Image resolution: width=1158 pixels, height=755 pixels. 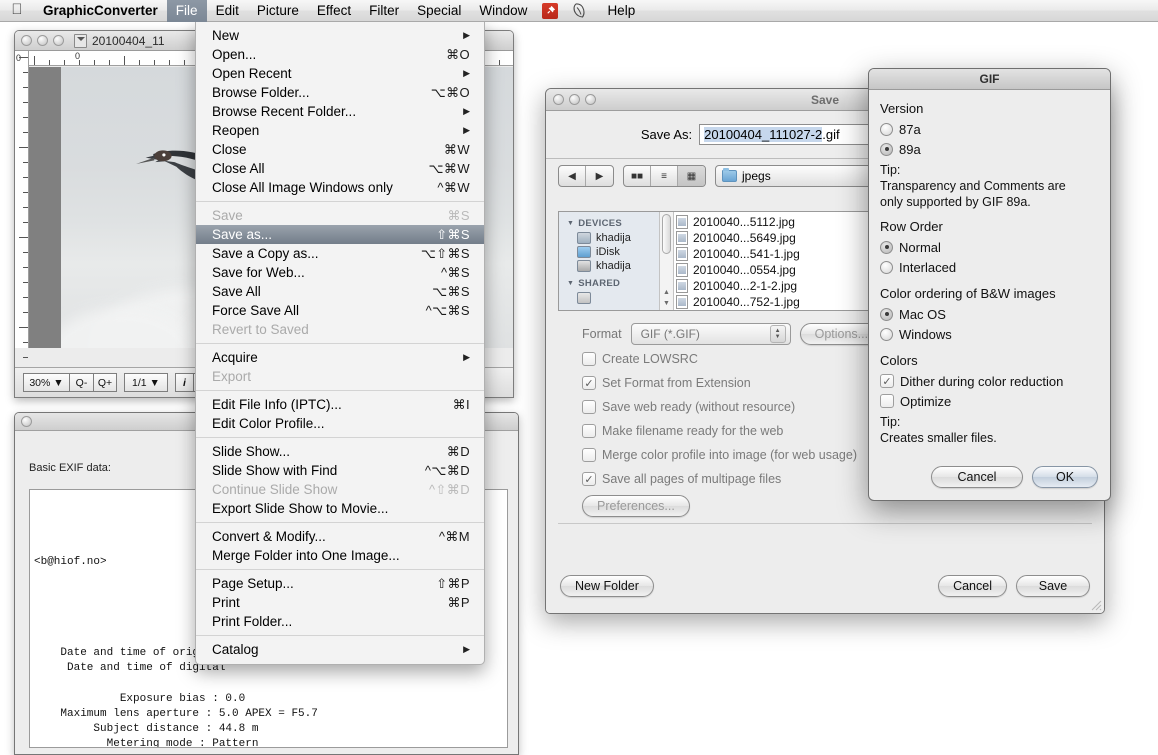 What do you see at coordinates (666, 303) in the screenshot?
I see `scroll-down-arrow-icon: ▼` at bounding box center [666, 303].